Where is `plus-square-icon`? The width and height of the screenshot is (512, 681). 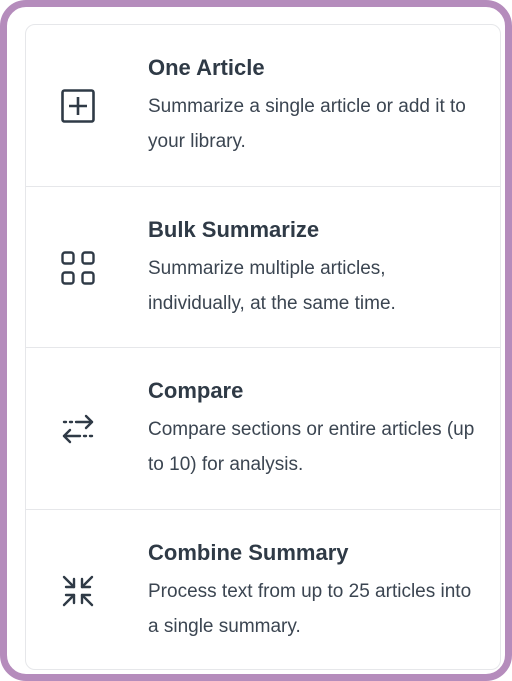
plus-square-icon is located at coordinates (78, 106).